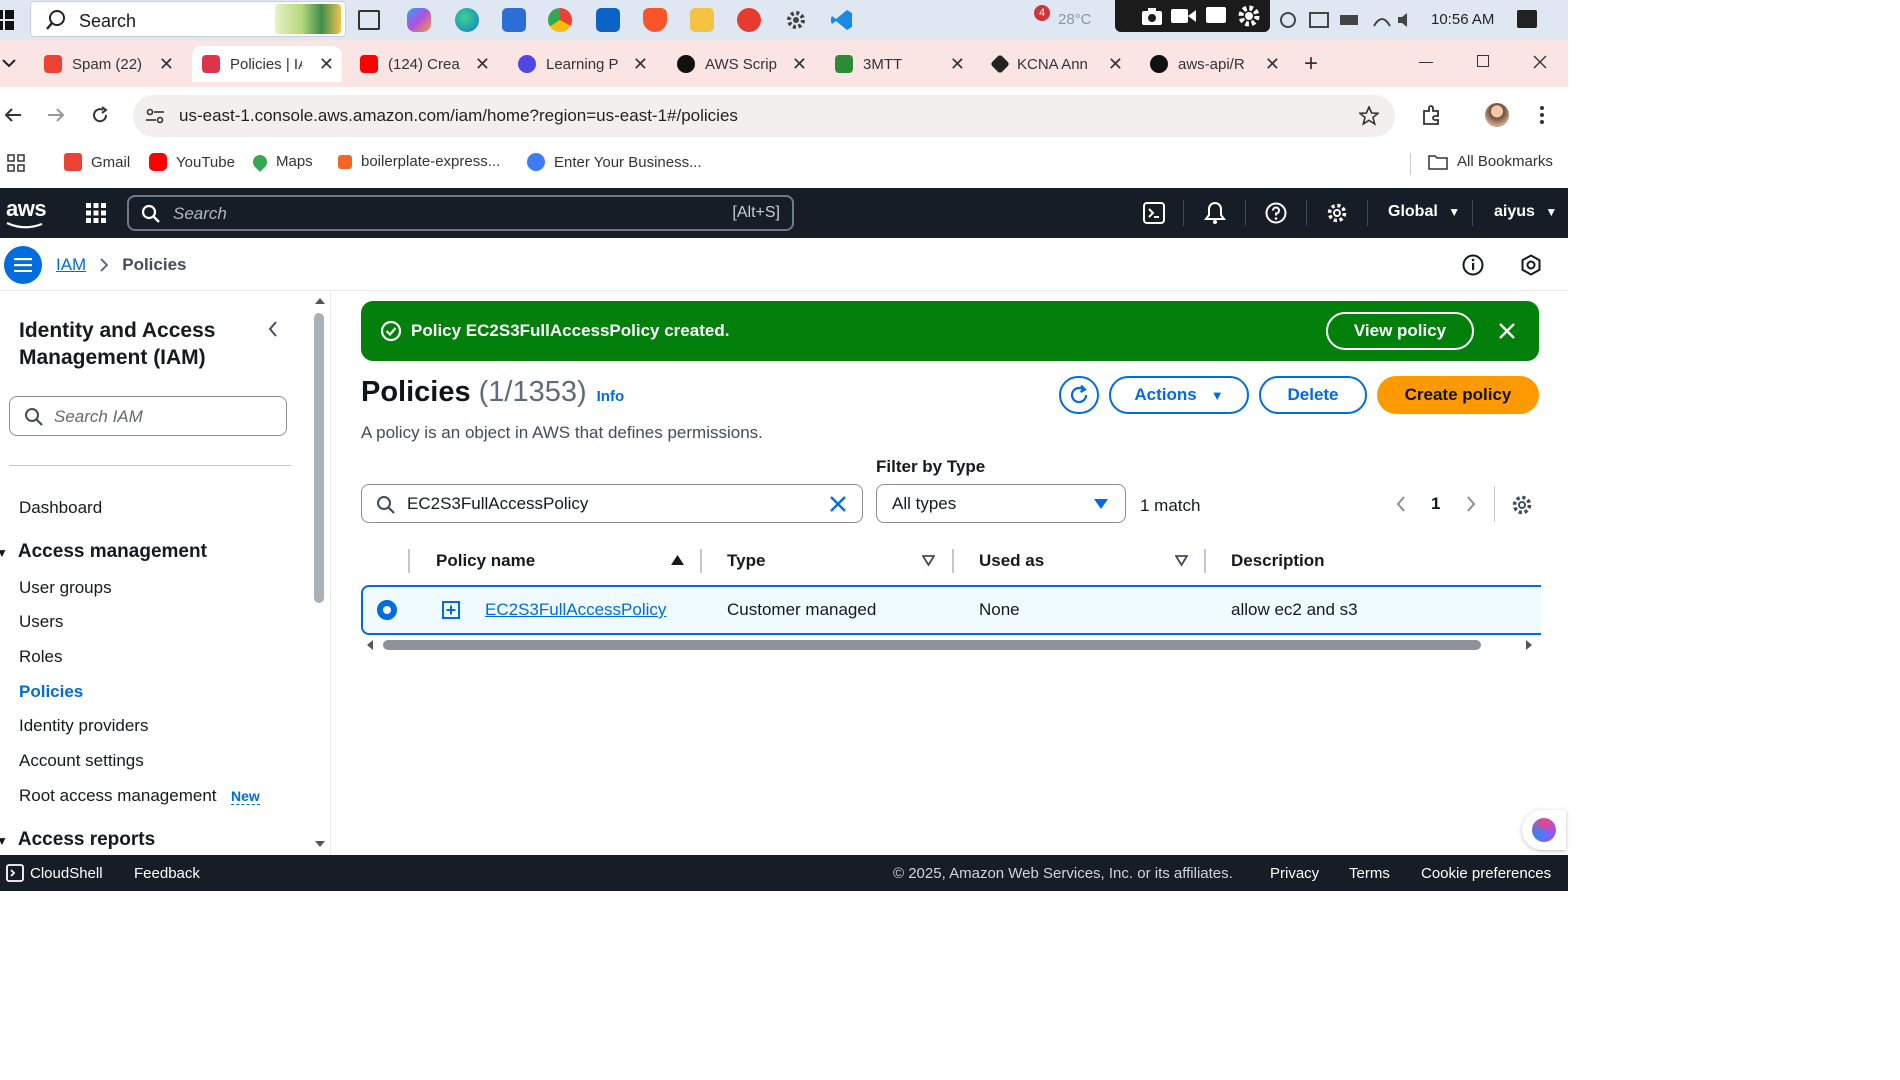 This screenshot has width=1900, height=1080. I want to click on row-radio-selected, so click(387, 610).